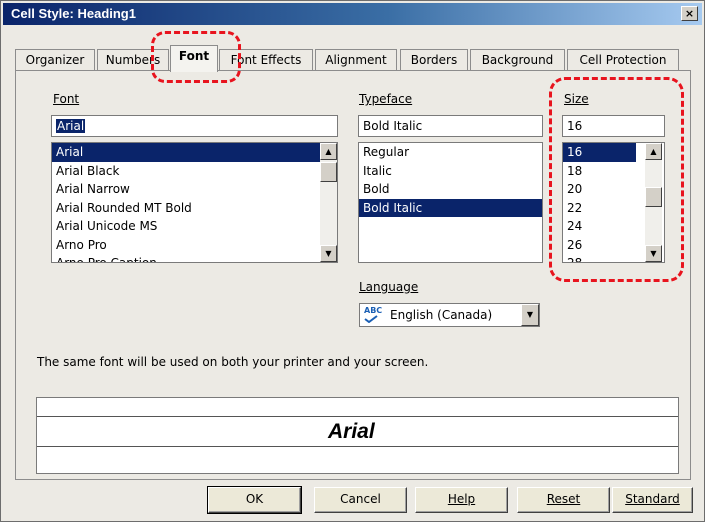 Image resolution: width=705 pixels, height=522 pixels. Describe the element at coordinates (517, 60) in the screenshot. I see `tab-background: Background` at that location.